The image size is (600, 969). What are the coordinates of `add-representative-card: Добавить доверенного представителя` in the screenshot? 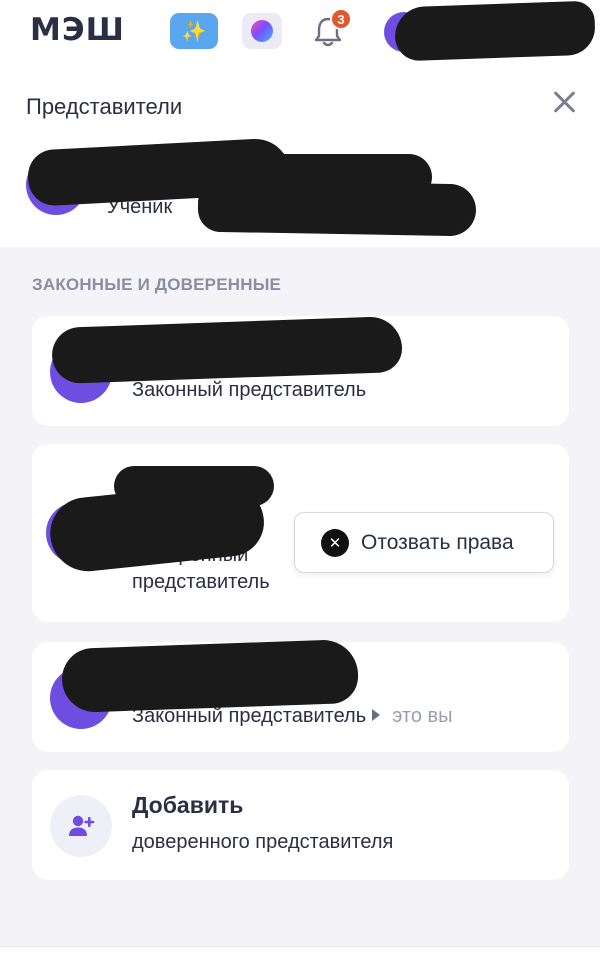 It's located at (300, 825).